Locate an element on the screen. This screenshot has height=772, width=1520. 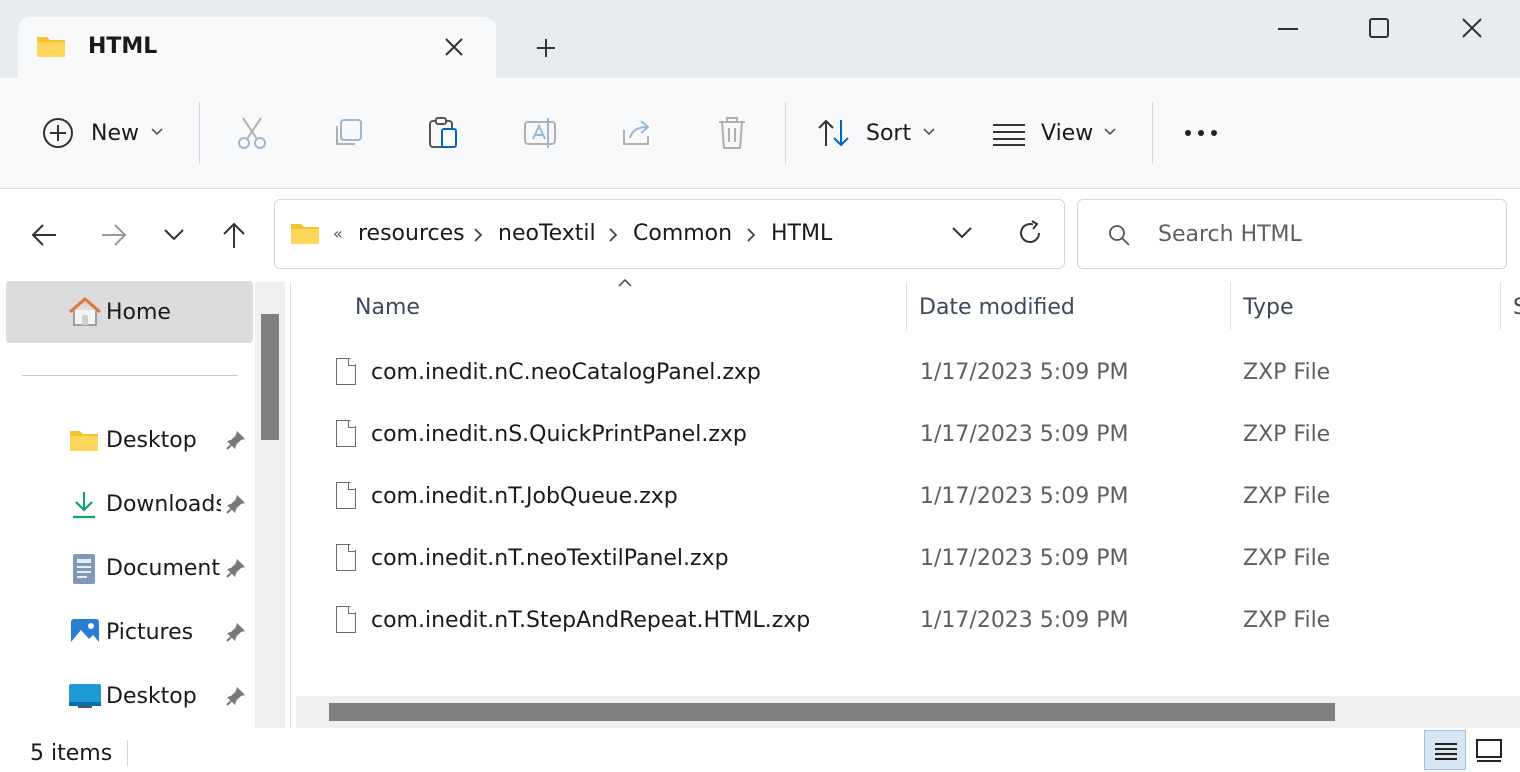
sidebar-item-desktop: Desktop is located at coordinates (129, 441).